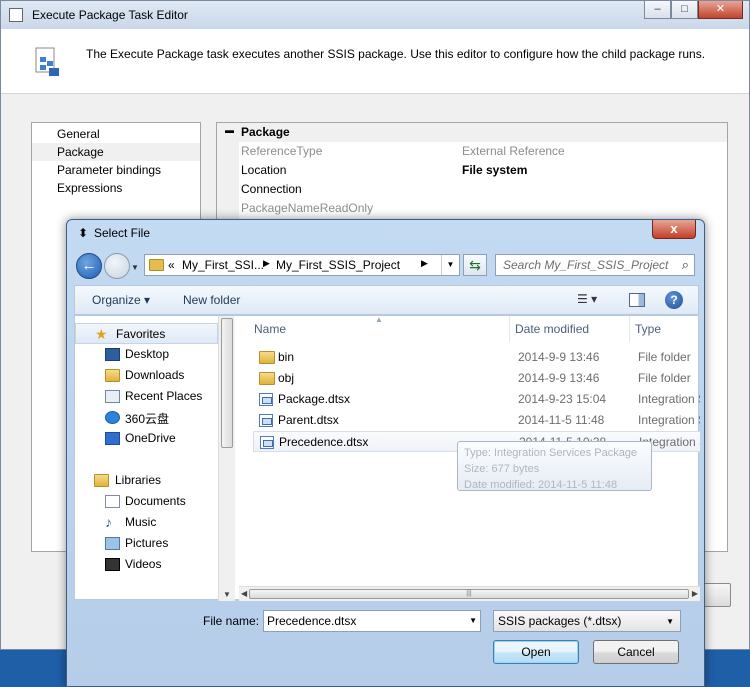  I want to click on scroll-down-icon: ▼, so click(227, 594).